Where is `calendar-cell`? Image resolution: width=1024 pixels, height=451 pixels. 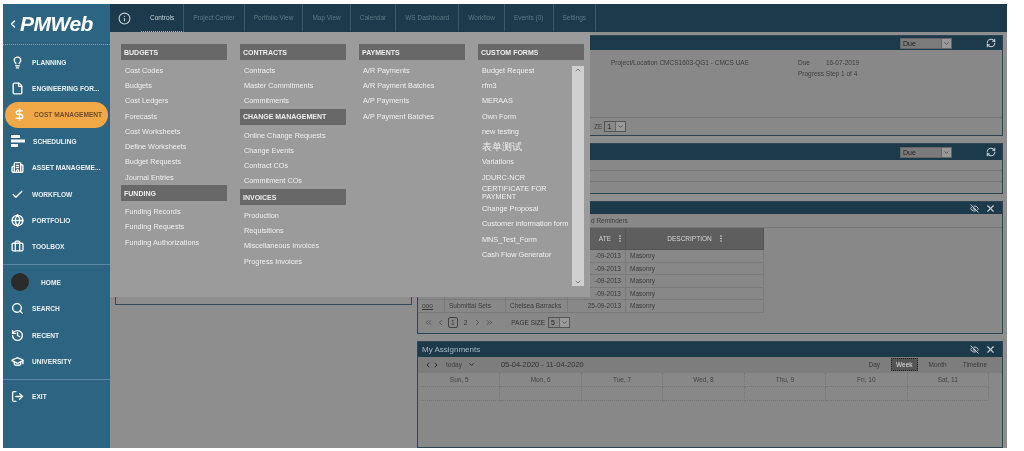 calendar-cell is located at coordinates (460, 393).